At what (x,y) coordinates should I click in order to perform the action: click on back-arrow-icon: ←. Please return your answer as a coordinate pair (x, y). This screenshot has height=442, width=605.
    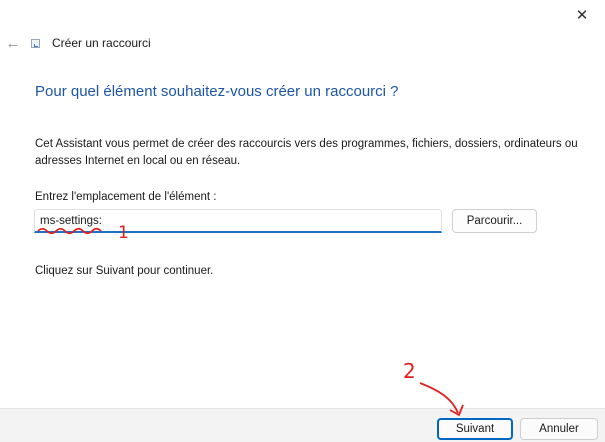
    Looking at the image, I should click on (13, 43).